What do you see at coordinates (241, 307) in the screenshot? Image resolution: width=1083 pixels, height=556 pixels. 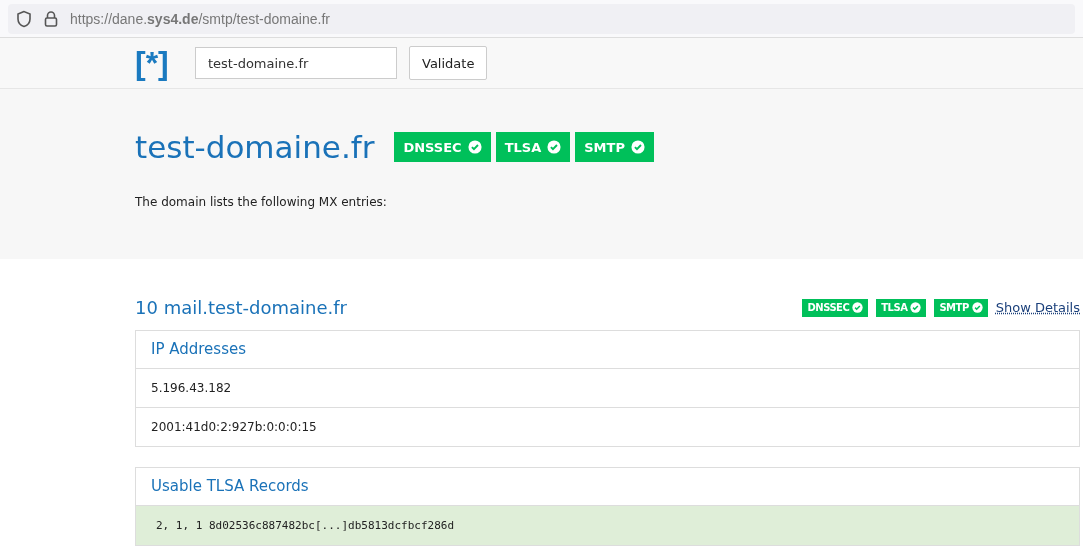 I see `mx-entry-title: 10 mail.test-domaine.fr` at bounding box center [241, 307].